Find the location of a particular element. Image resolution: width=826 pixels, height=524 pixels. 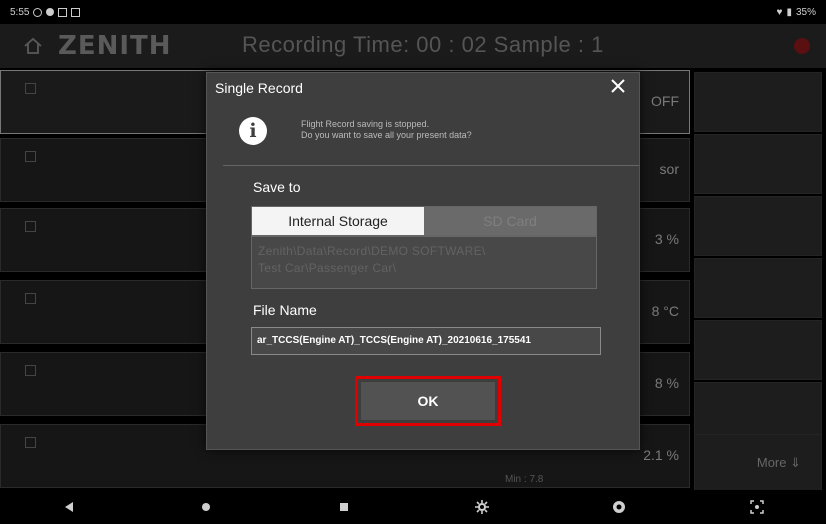

settings-icon is located at coordinates (482, 507).